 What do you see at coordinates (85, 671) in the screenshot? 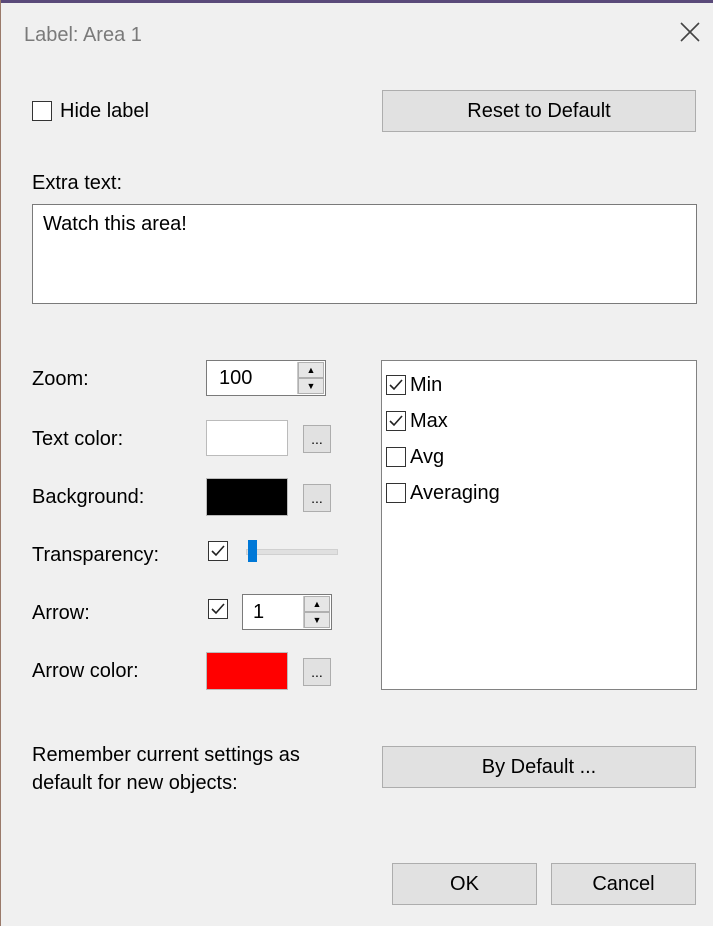
I see `arrow-color-label: Arrow color:` at bounding box center [85, 671].